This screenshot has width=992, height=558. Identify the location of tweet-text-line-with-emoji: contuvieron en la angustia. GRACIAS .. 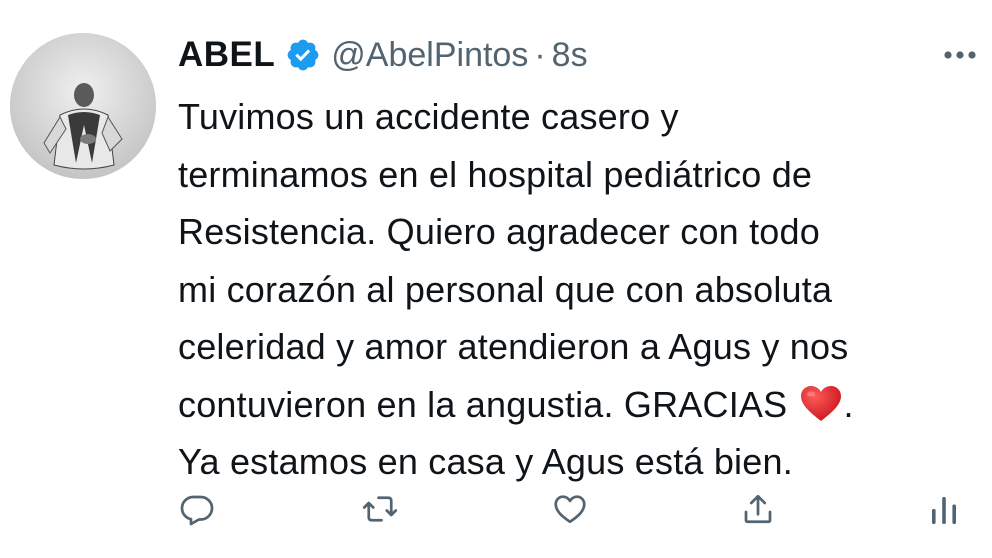
(578, 405).